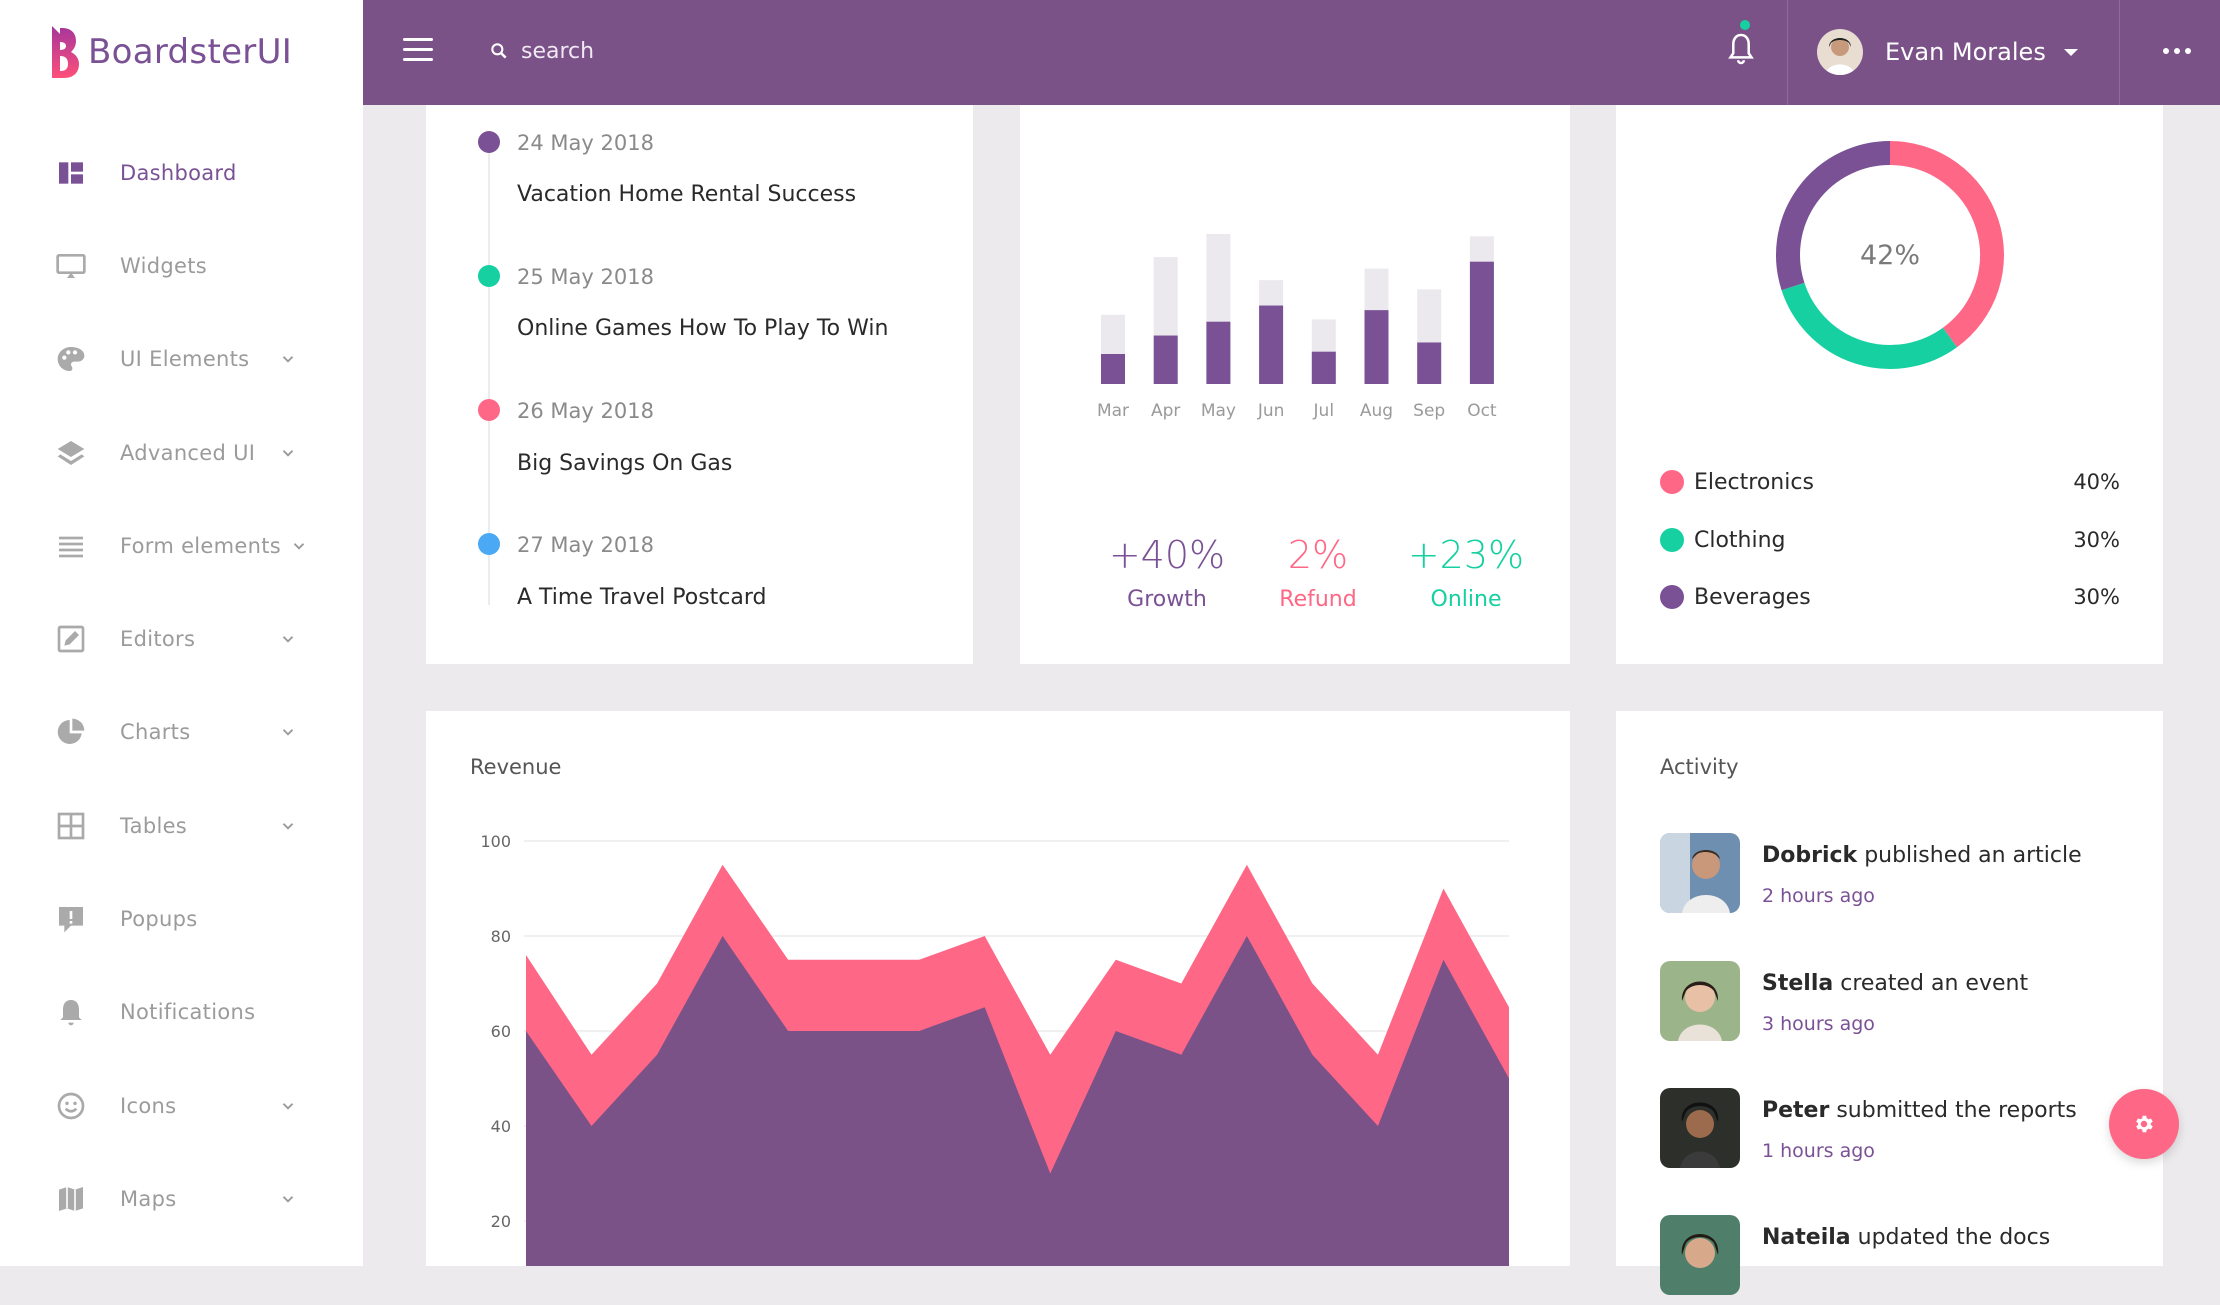 This screenshot has height=1305, width=2220. Describe the element at coordinates (71, 1106) in the screenshot. I see `smiley-icon` at that location.